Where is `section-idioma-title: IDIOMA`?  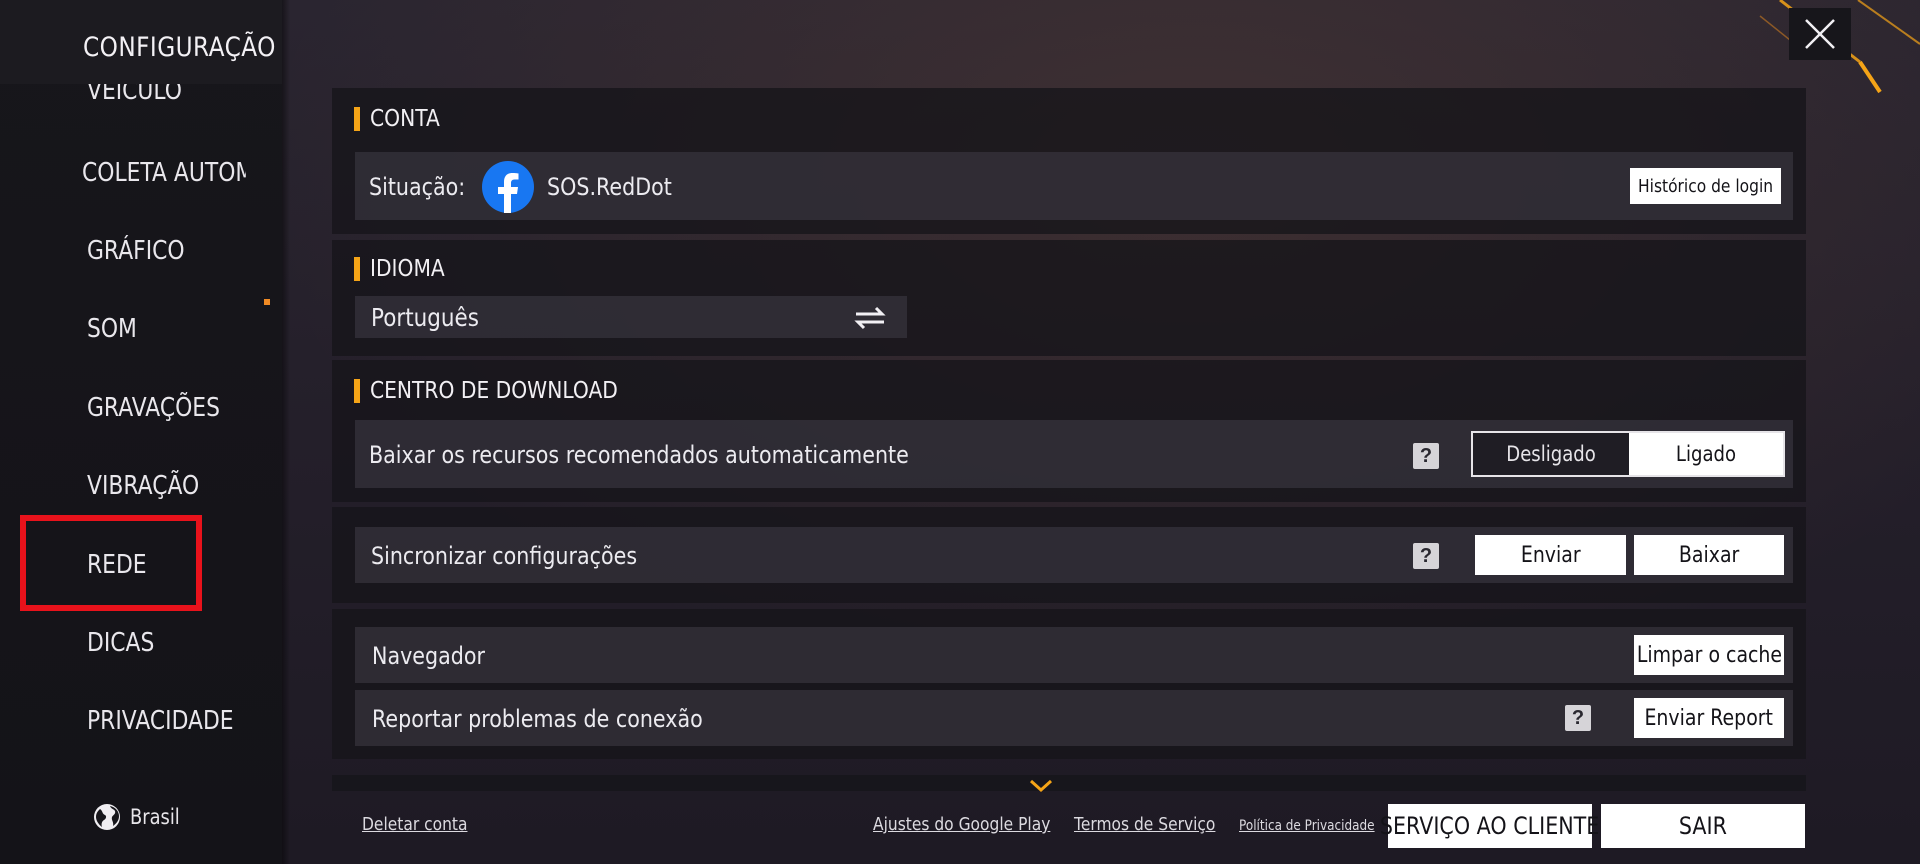
section-idioma-title: IDIOMA is located at coordinates (407, 269).